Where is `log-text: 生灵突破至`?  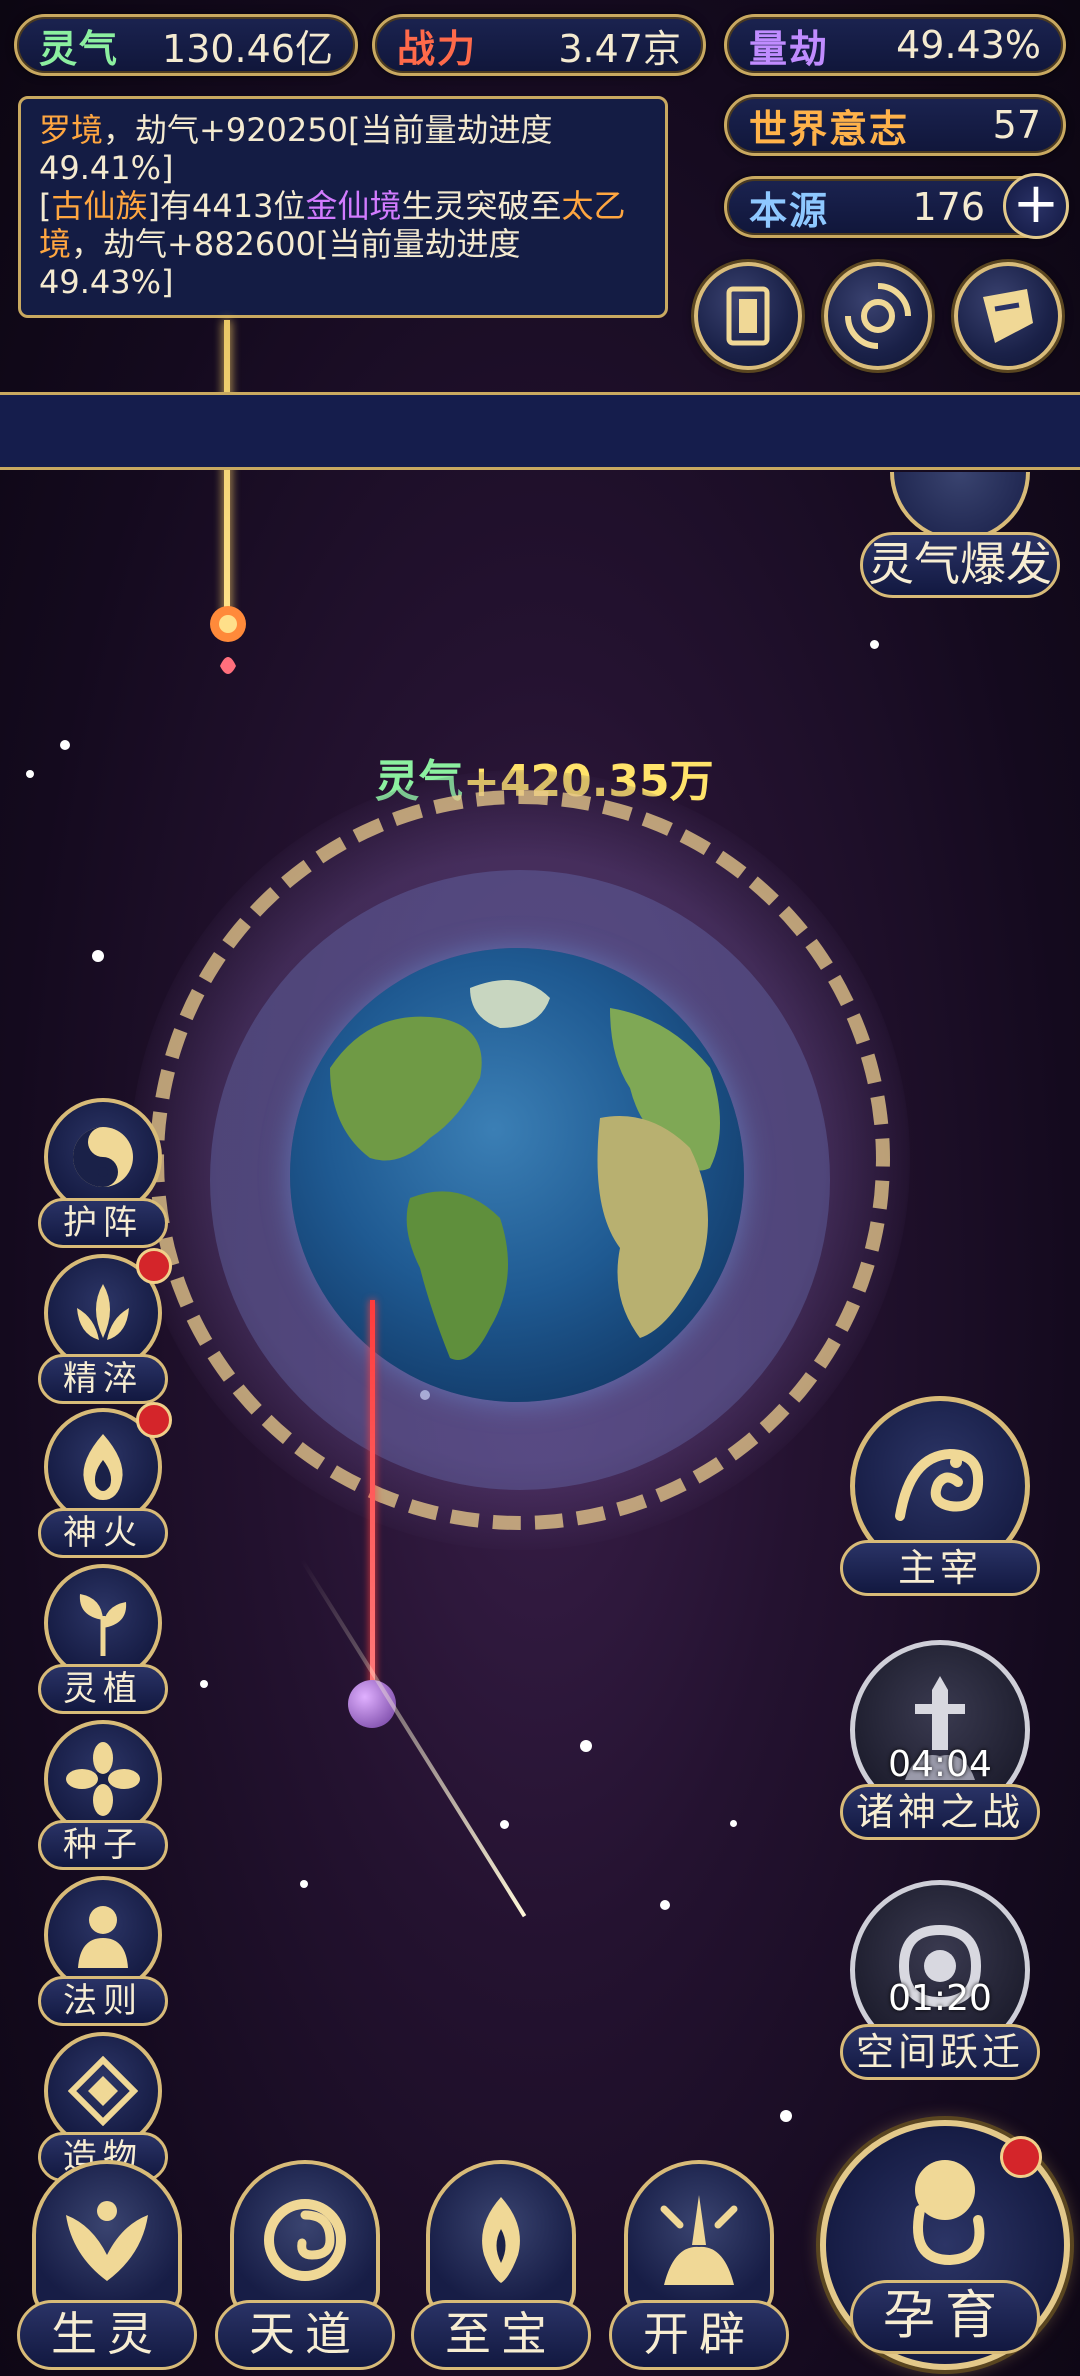 log-text: 生灵突破至 is located at coordinates (481, 206).